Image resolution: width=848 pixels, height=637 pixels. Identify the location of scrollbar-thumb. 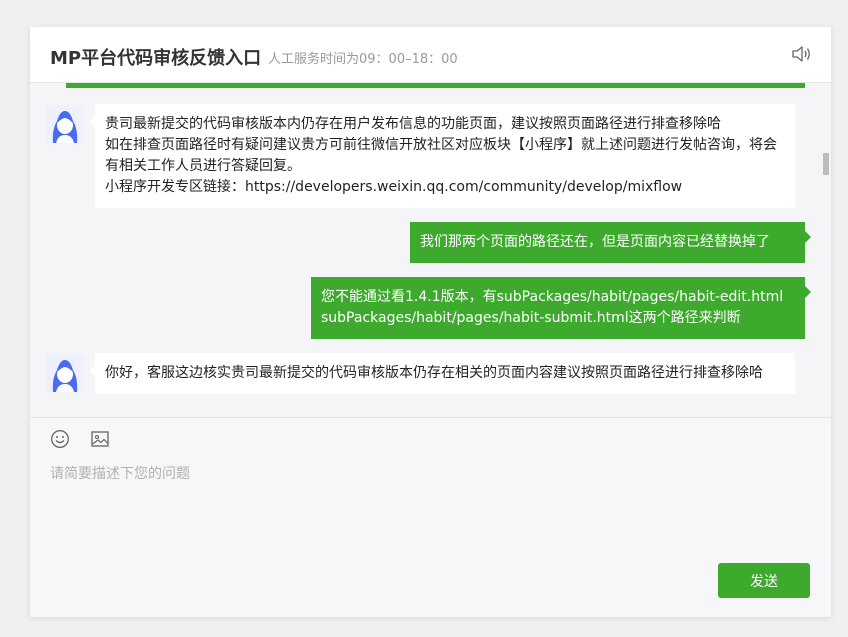
(826, 164).